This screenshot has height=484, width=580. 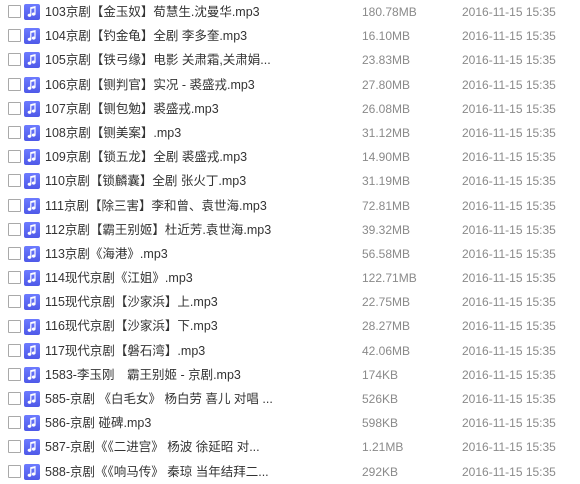 I want to click on file-size: 14.90MB, so click(x=386, y=157).